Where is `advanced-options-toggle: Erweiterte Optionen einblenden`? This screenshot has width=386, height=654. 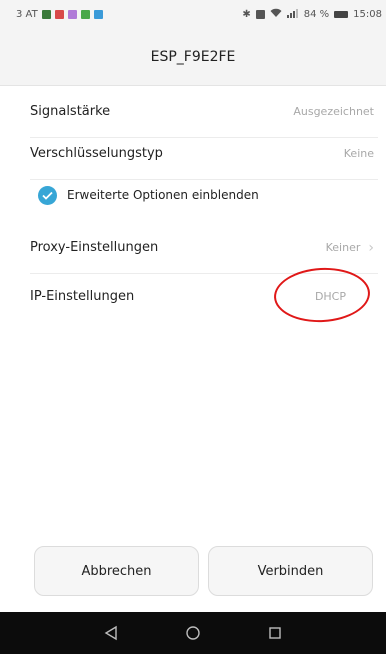 advanced-options-toggle: Erweiterte Optionen einblenden is located at coordinates (148, 195).